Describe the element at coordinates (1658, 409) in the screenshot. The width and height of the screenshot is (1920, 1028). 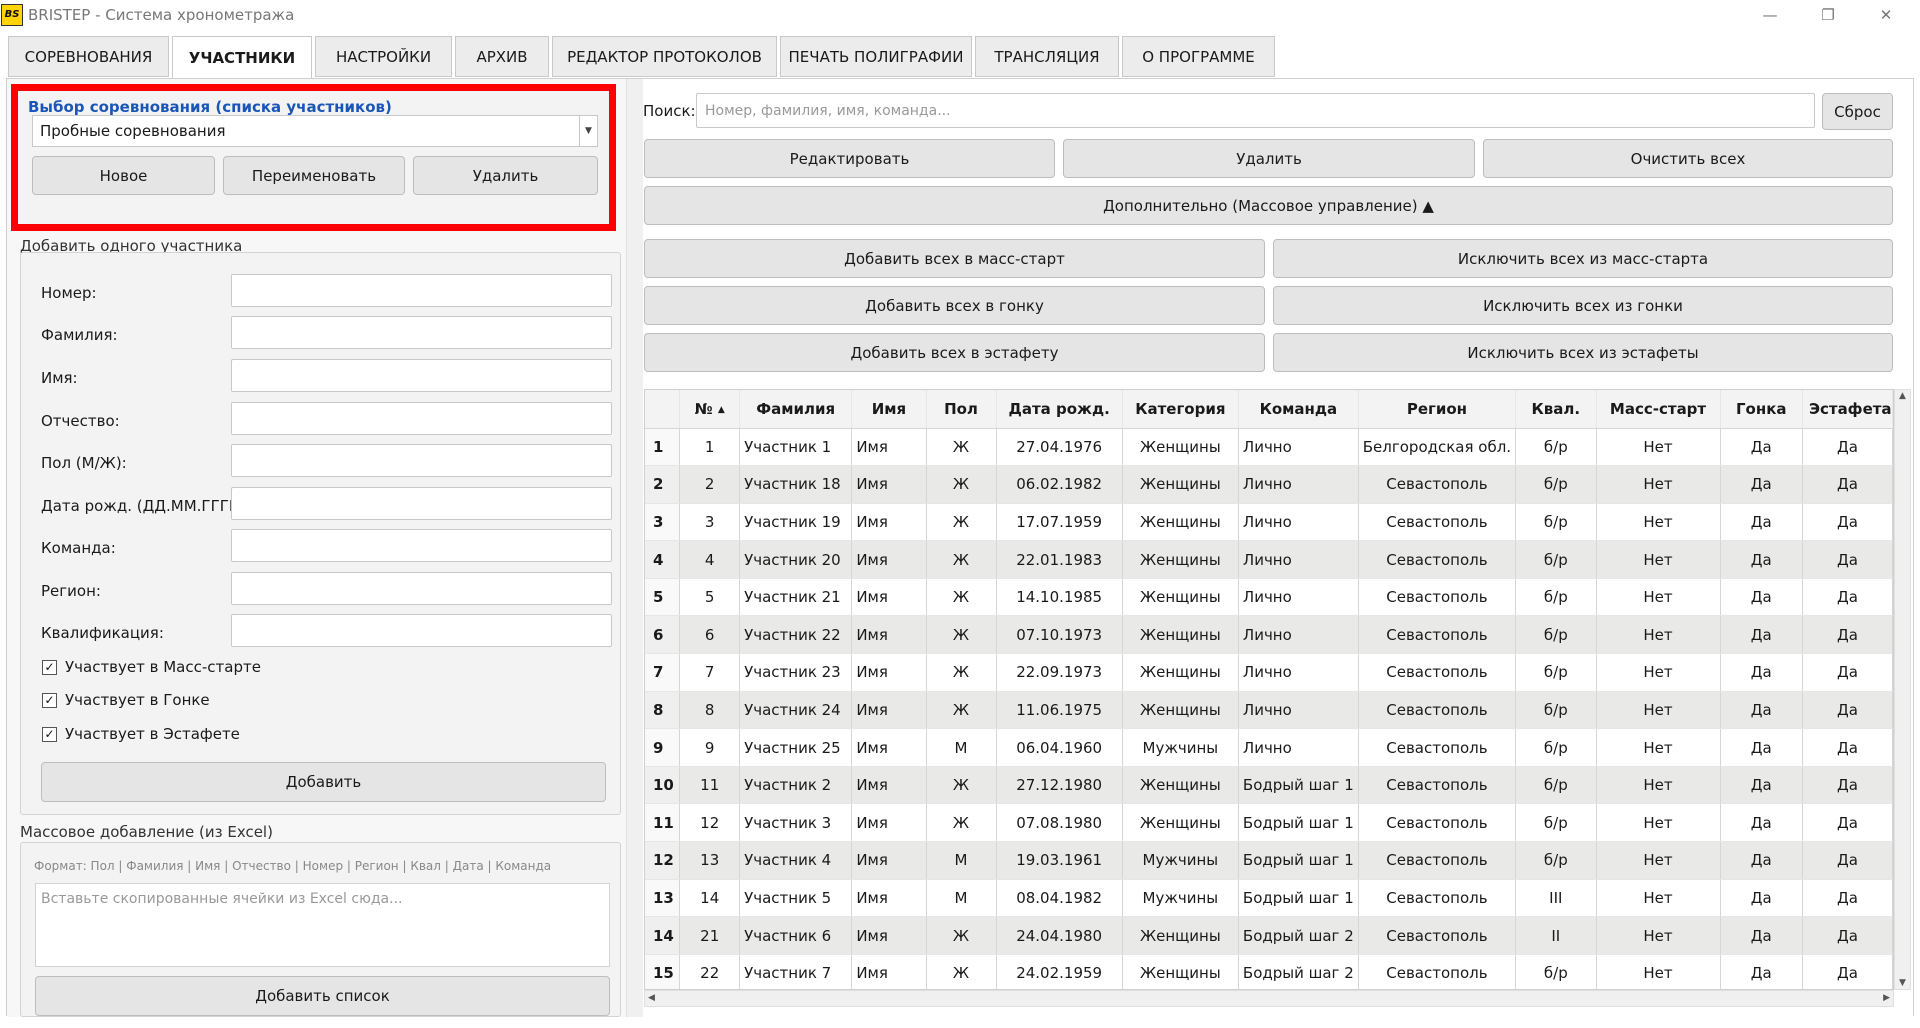
I see `column-header: Масс-старт` at that location.